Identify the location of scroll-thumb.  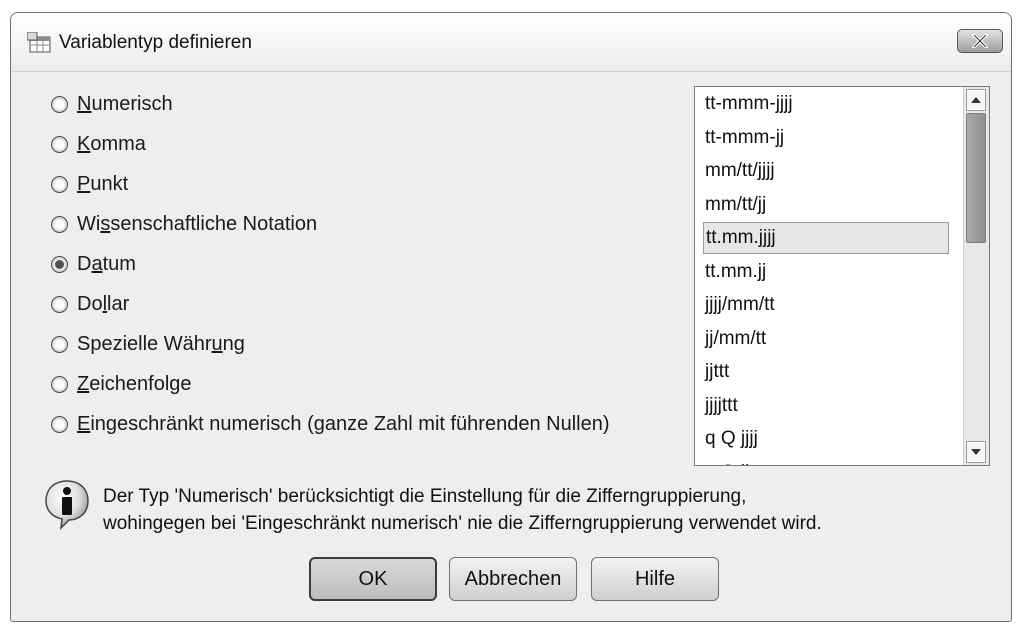
(976, 178).